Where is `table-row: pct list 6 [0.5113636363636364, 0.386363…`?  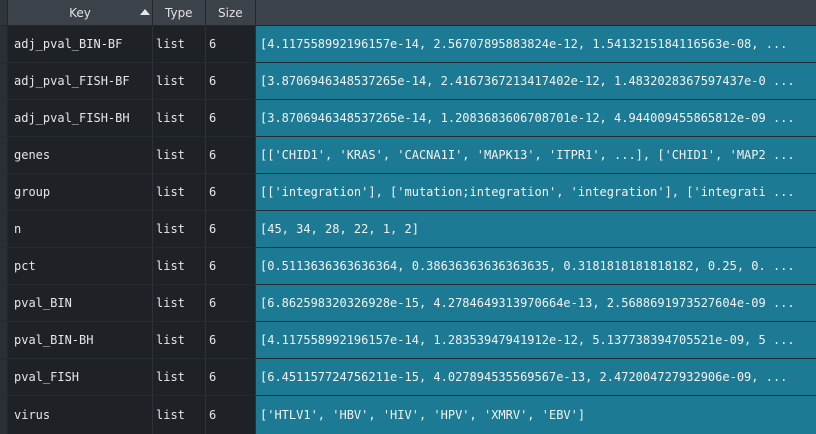 table-row: pct list 6 [0.5113636363636364, 0.386363… is located at coordinates (408, 266).